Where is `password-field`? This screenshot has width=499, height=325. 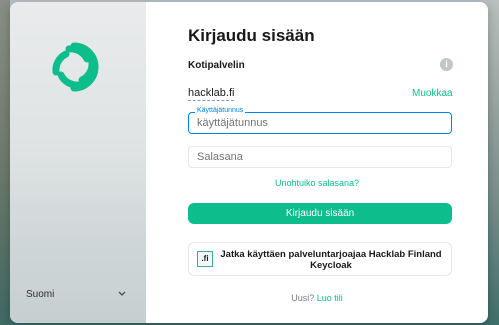 password-field is located at coordinates (320, 157).